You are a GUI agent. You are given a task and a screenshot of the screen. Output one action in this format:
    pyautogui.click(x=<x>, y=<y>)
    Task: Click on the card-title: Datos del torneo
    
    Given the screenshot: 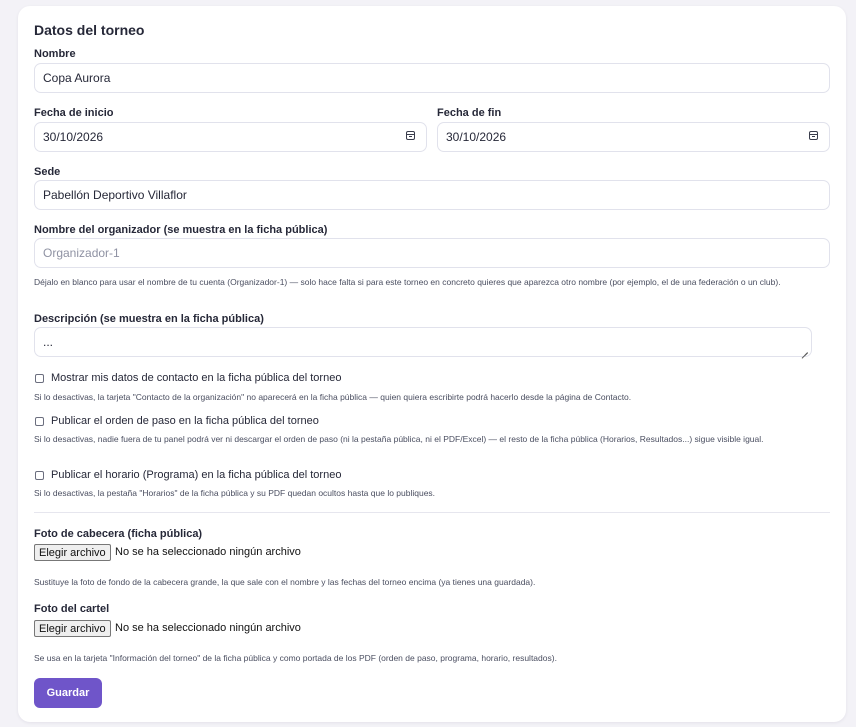 What is the action you would take?
    pyautogui.click(x=89, y=30)
    